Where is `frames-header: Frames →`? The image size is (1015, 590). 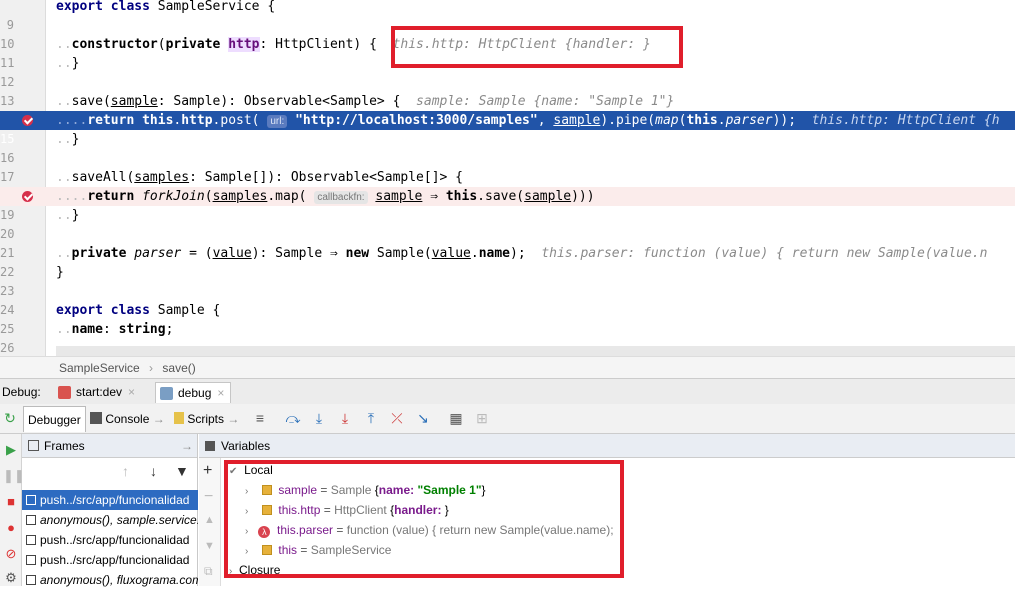
frames-header: Frames → is located at coordinates (109, 446).